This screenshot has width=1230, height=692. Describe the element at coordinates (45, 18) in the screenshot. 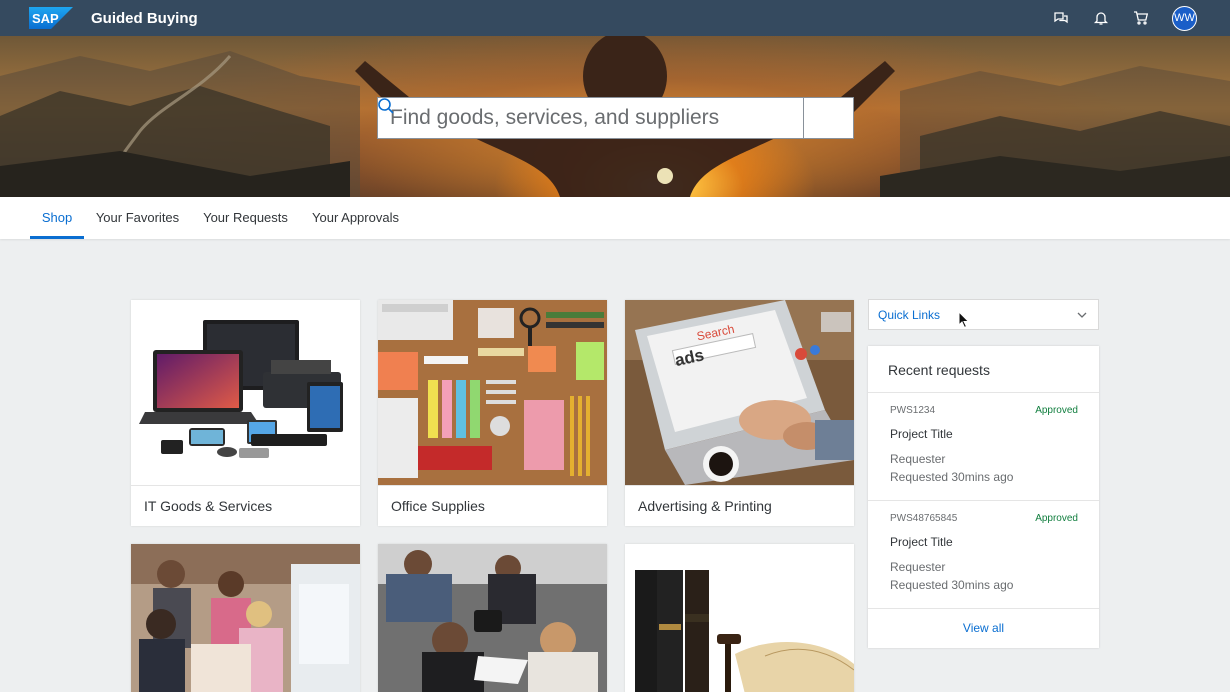

I see `sap-logo-text: SAP` at that location.